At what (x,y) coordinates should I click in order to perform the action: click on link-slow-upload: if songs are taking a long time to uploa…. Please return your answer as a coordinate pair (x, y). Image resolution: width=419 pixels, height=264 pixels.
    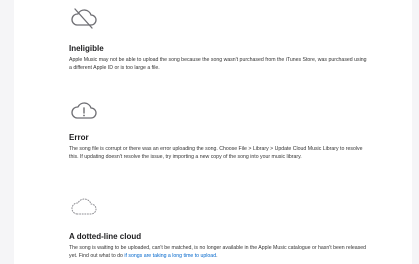
    Looking at the image, I should click on (170, 256).